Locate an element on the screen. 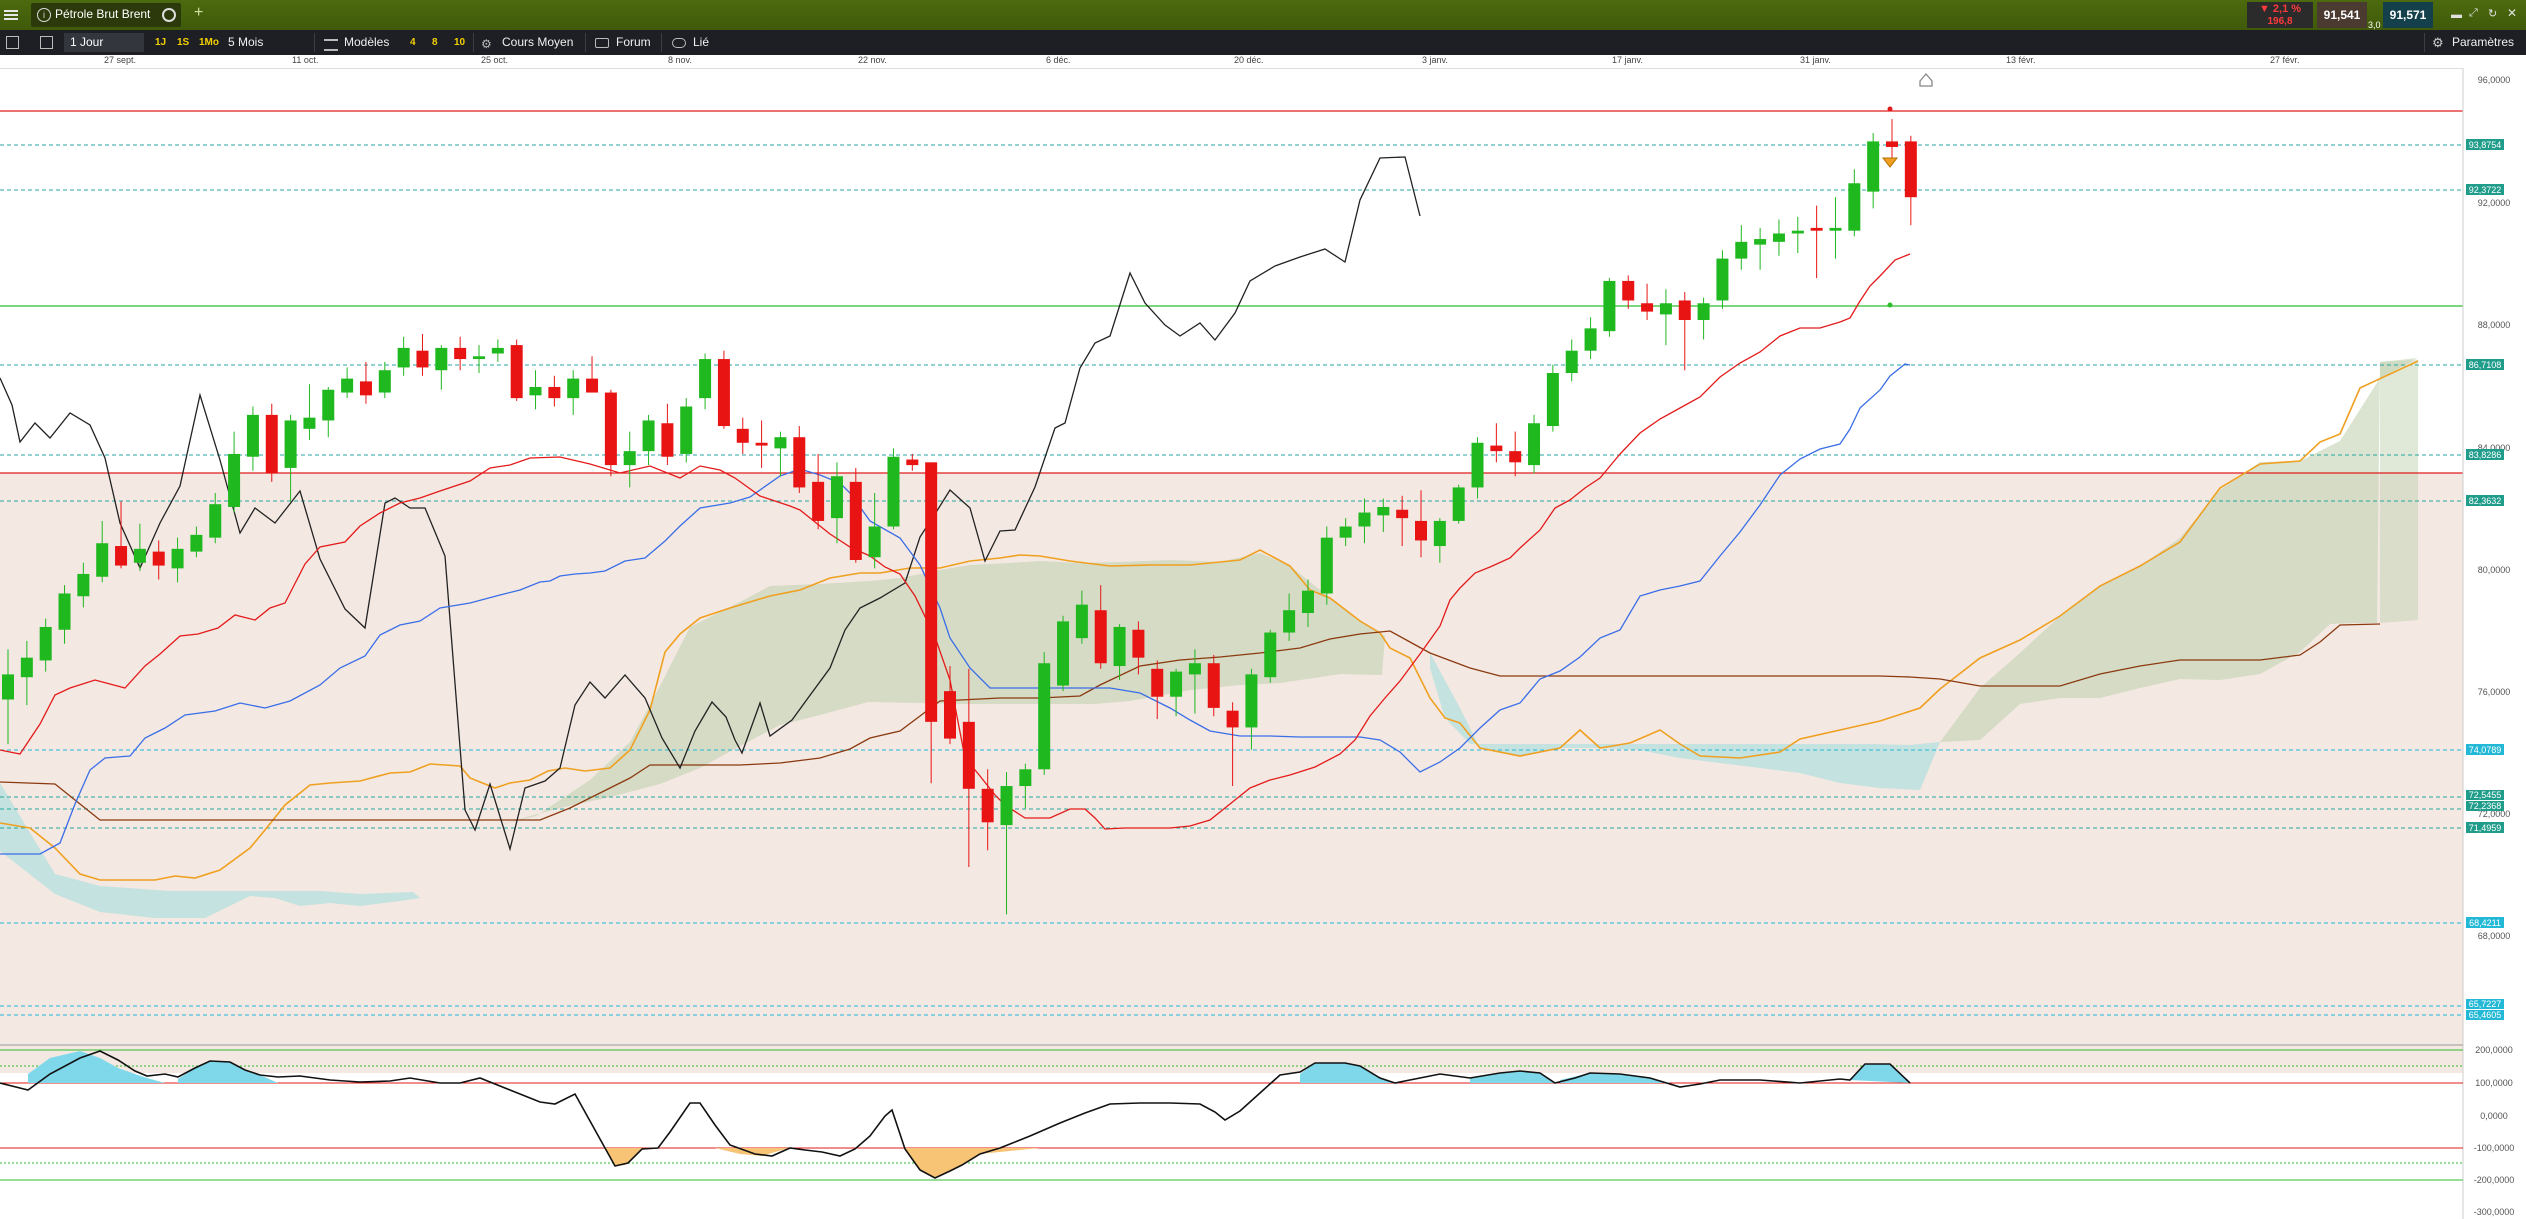  price-tag-text: 82,3632 is located at coordinates (2485, 501).